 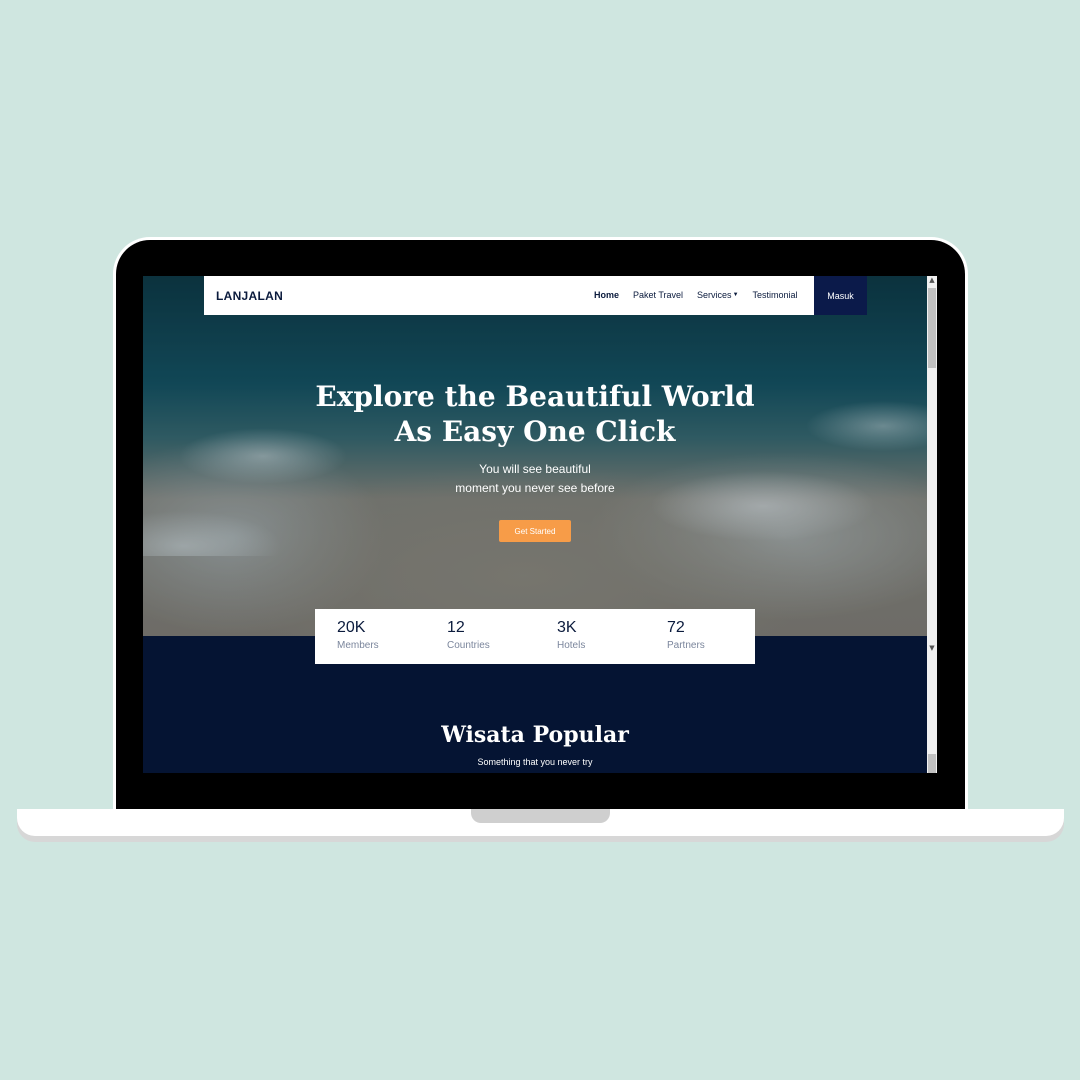 I want to click on stat-value: 3K, so click(x=567, y=627).